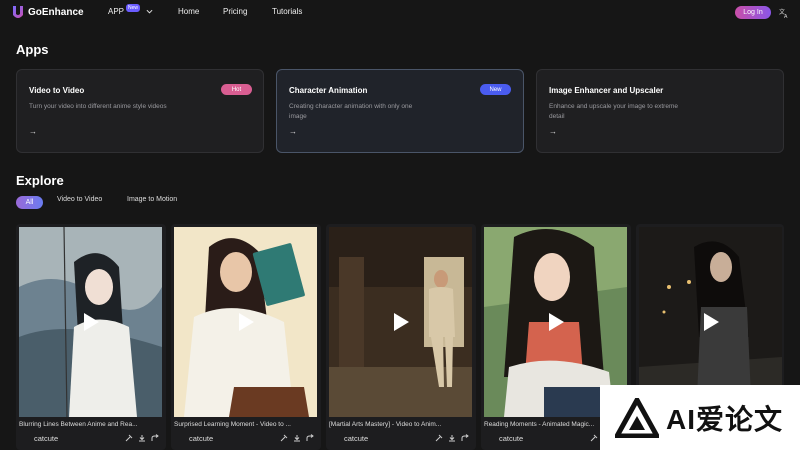  I want to click on brand: GoEnhance, so click(48, 12).